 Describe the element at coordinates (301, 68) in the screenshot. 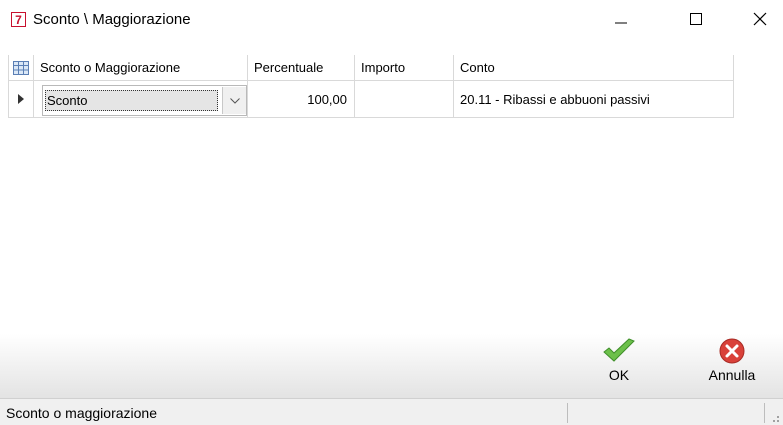

I see `column-header-percentuale: Percentuale` at that location.